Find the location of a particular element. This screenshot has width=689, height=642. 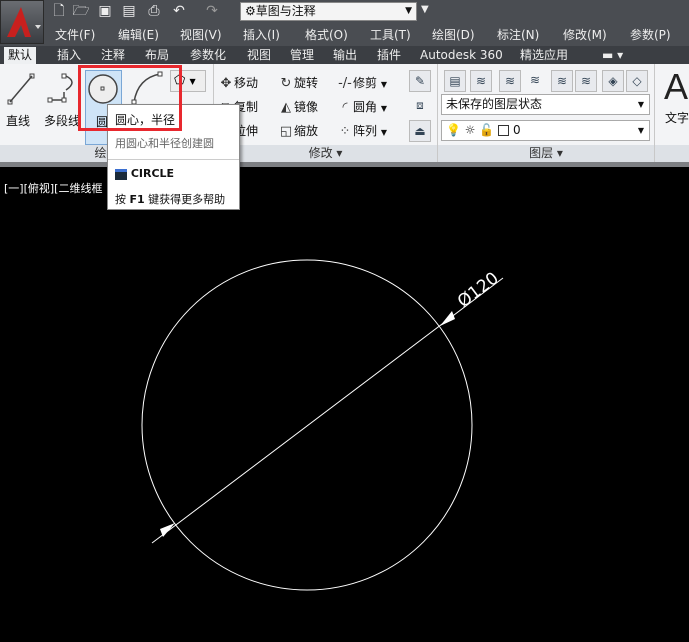

layer-previous-icon: ≋ is located at coordinates (535, 81).